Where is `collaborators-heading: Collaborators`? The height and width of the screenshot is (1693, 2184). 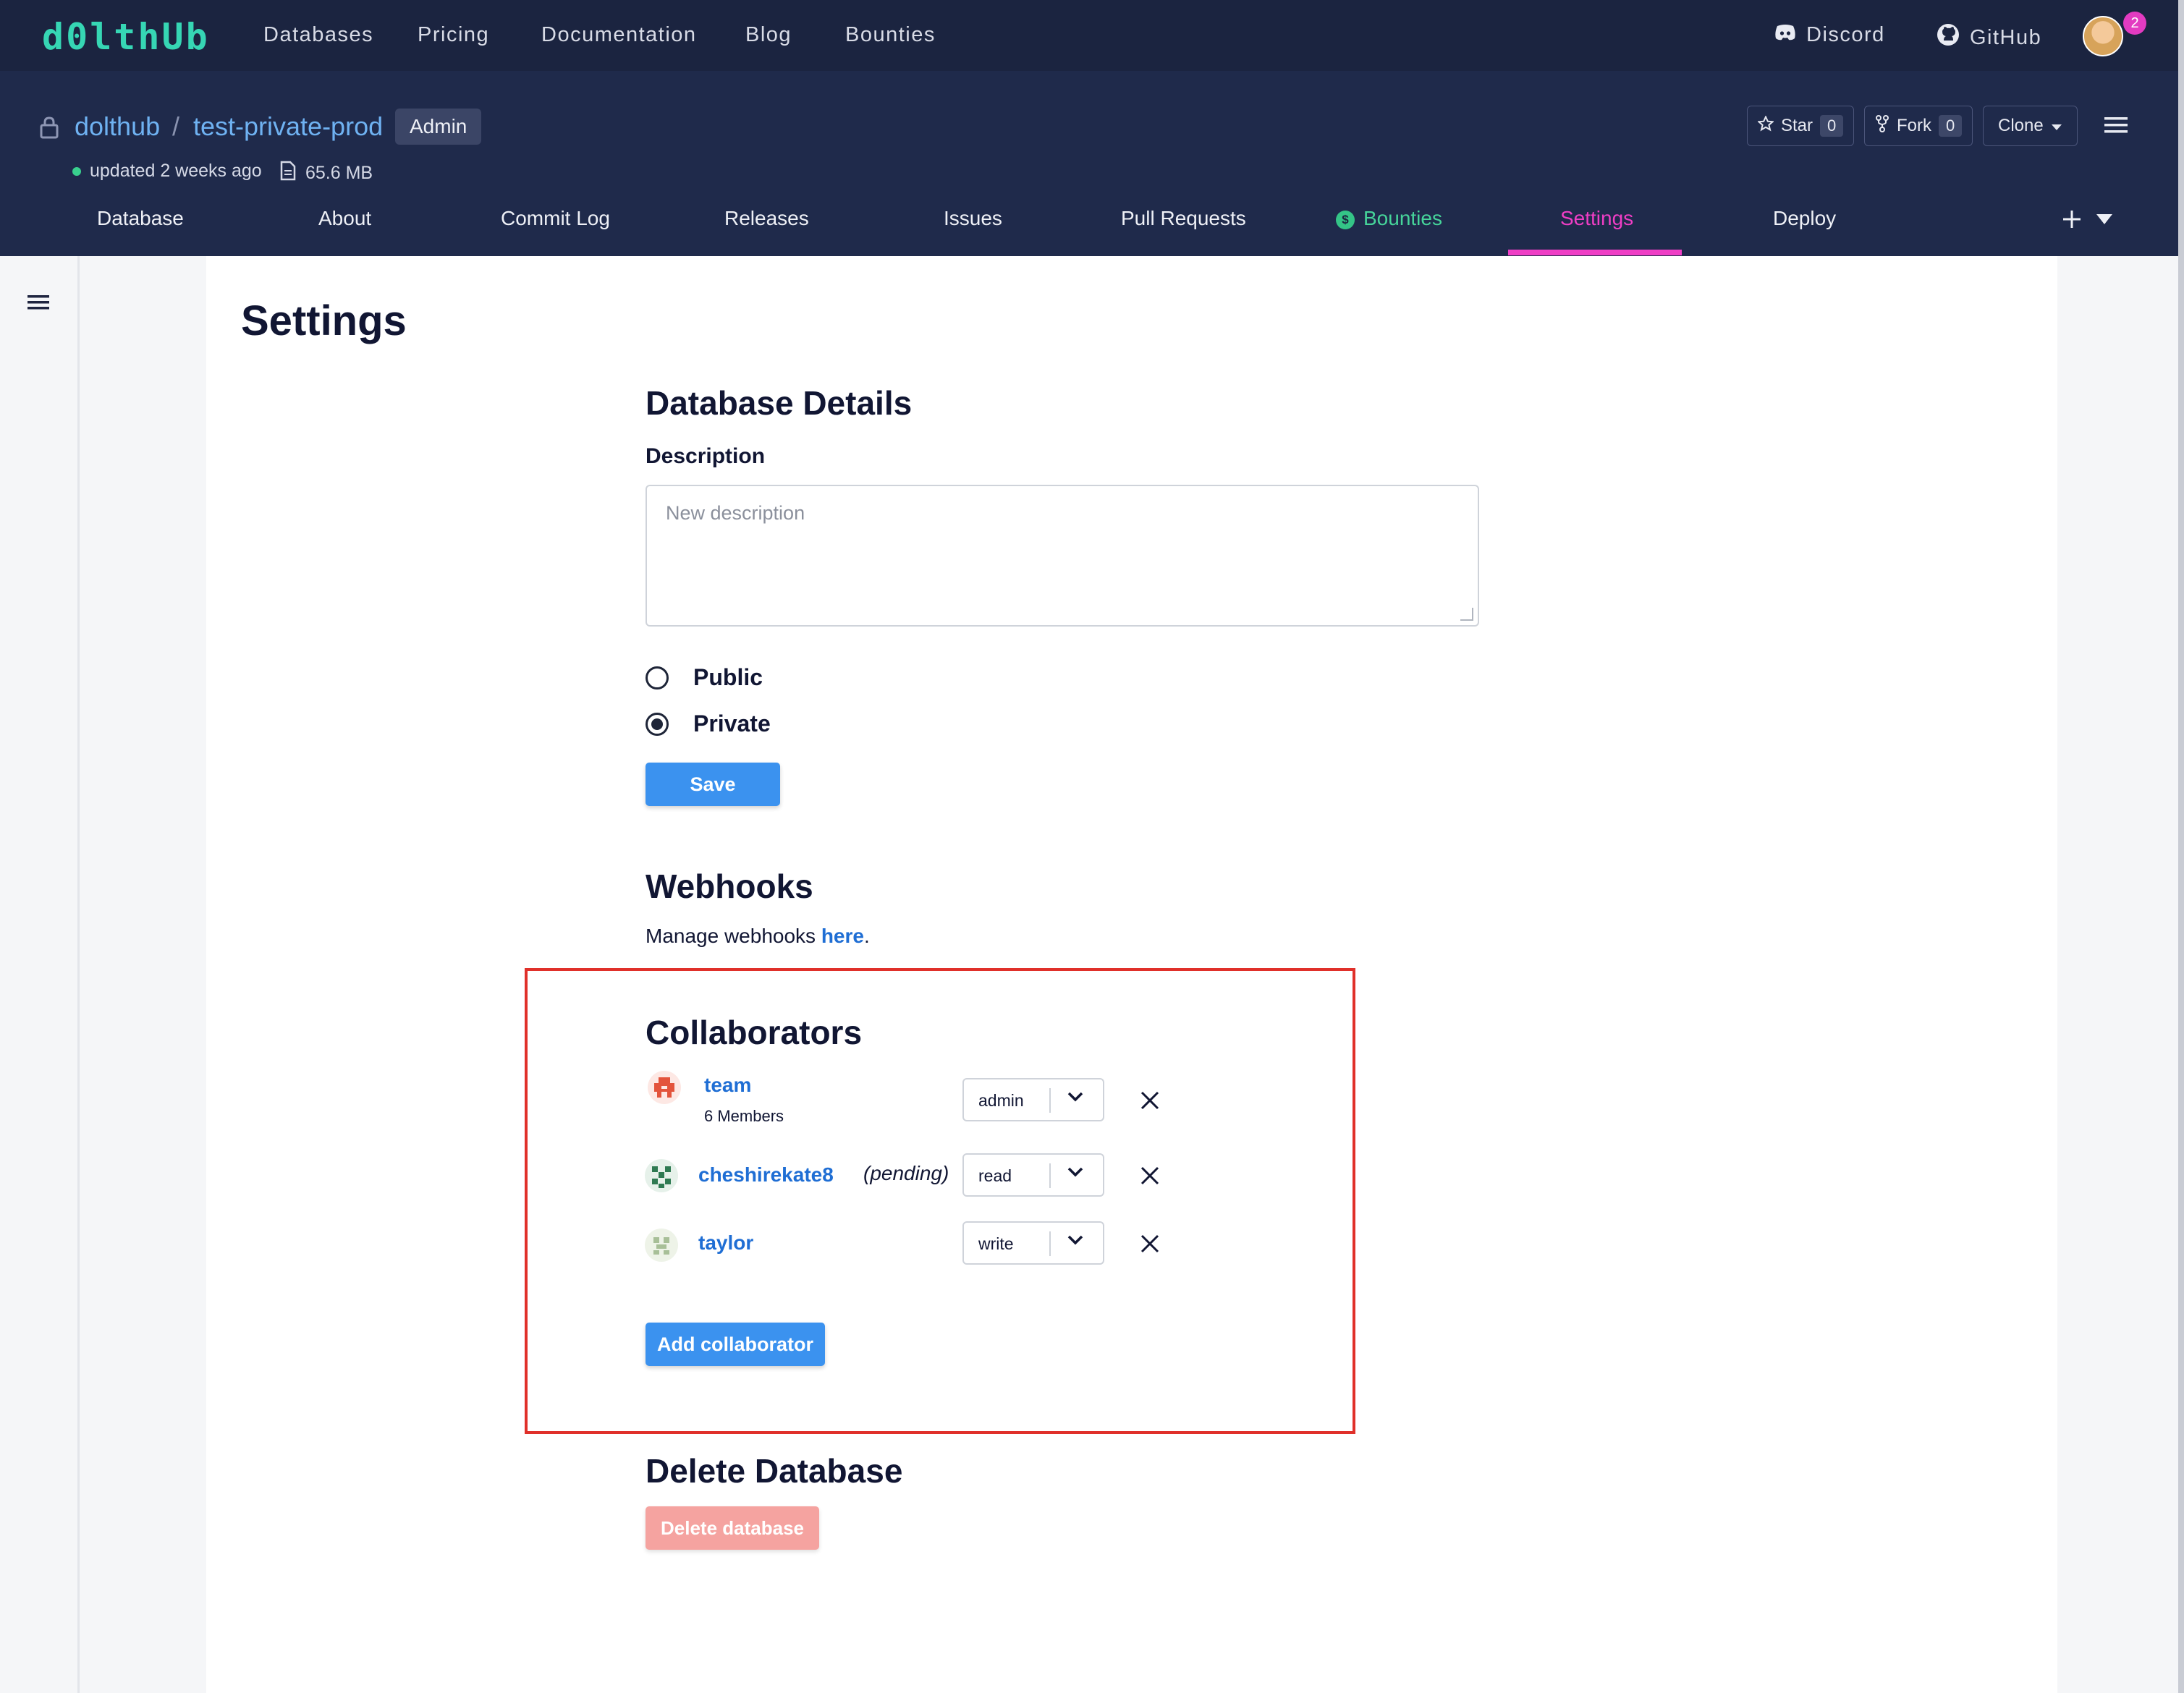 collaborators-heading: Collaborators is located at coordinates (755, 1032).